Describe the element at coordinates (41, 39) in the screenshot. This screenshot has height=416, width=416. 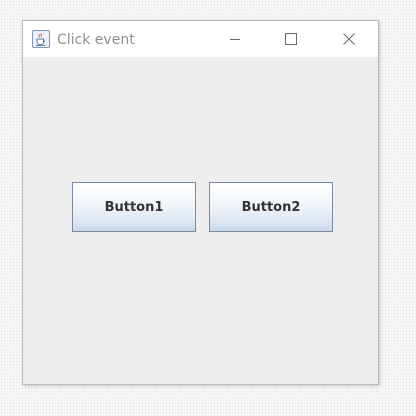
I see `java-cup-icon` at that location.